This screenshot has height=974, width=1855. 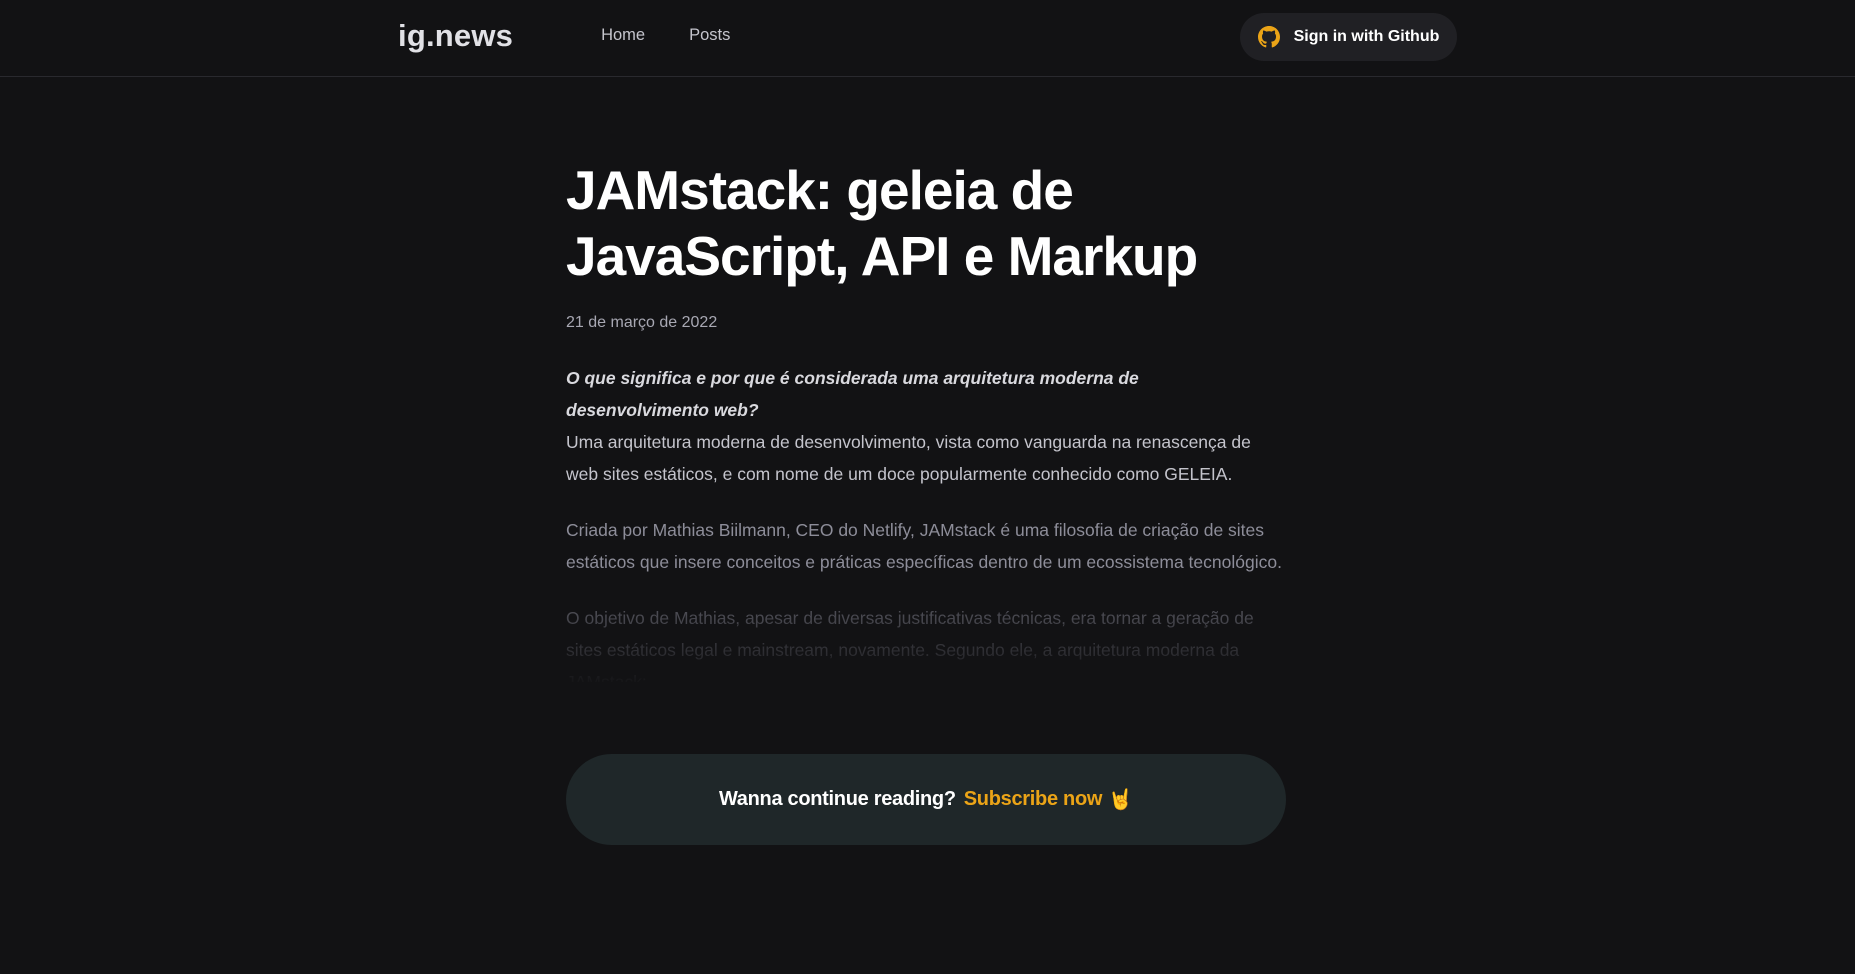 What do you see at coordinates (623, 35) in the screenshot?
I see `nav-home-link: Home` at bounding box center [623, 35].